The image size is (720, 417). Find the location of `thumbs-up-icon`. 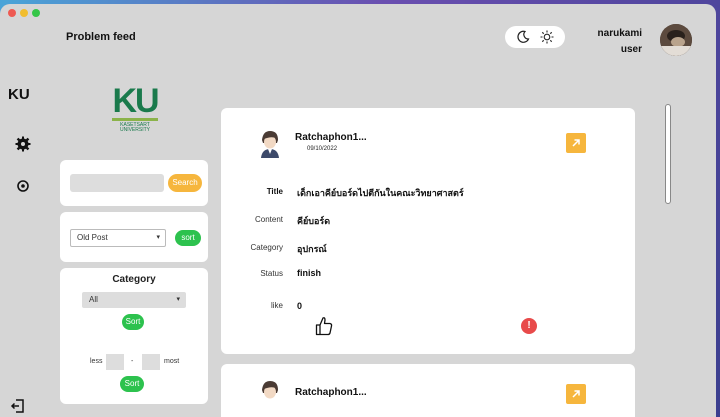

thumbs-up-icon is located at coordinates (324, 326).